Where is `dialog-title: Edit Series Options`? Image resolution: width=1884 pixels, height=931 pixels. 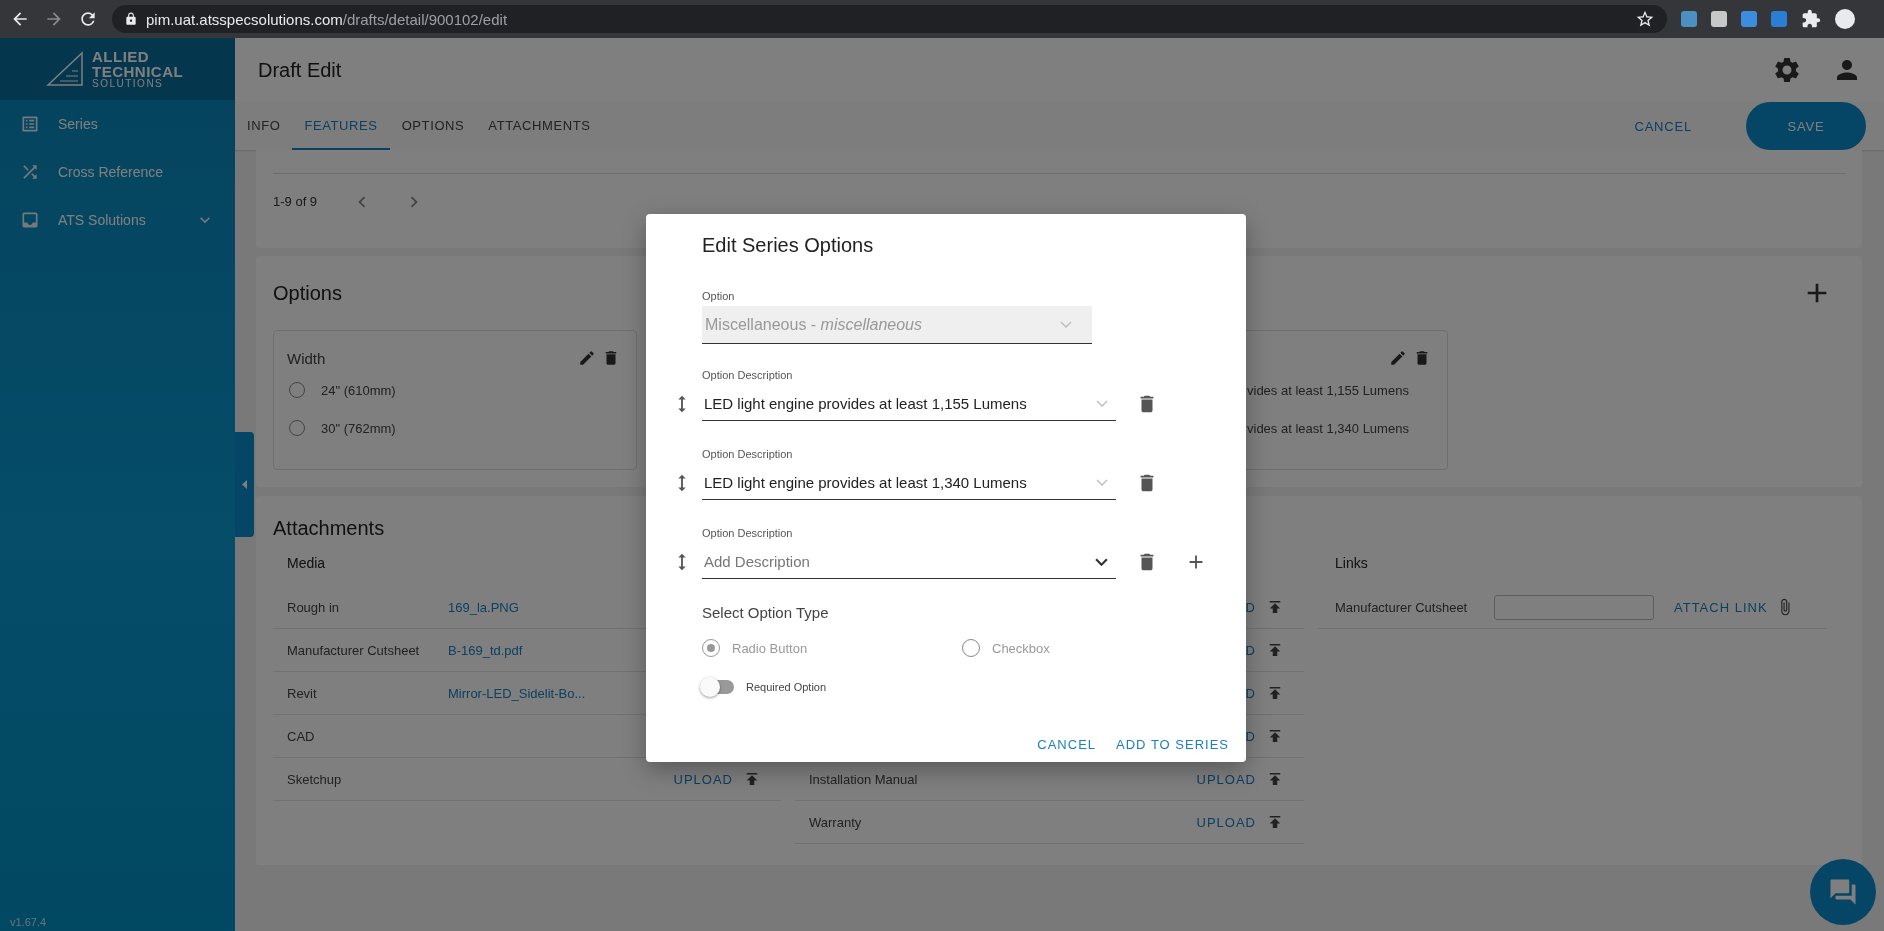 dialog-title: Edit Series Options is located at coordinates (788, 245).